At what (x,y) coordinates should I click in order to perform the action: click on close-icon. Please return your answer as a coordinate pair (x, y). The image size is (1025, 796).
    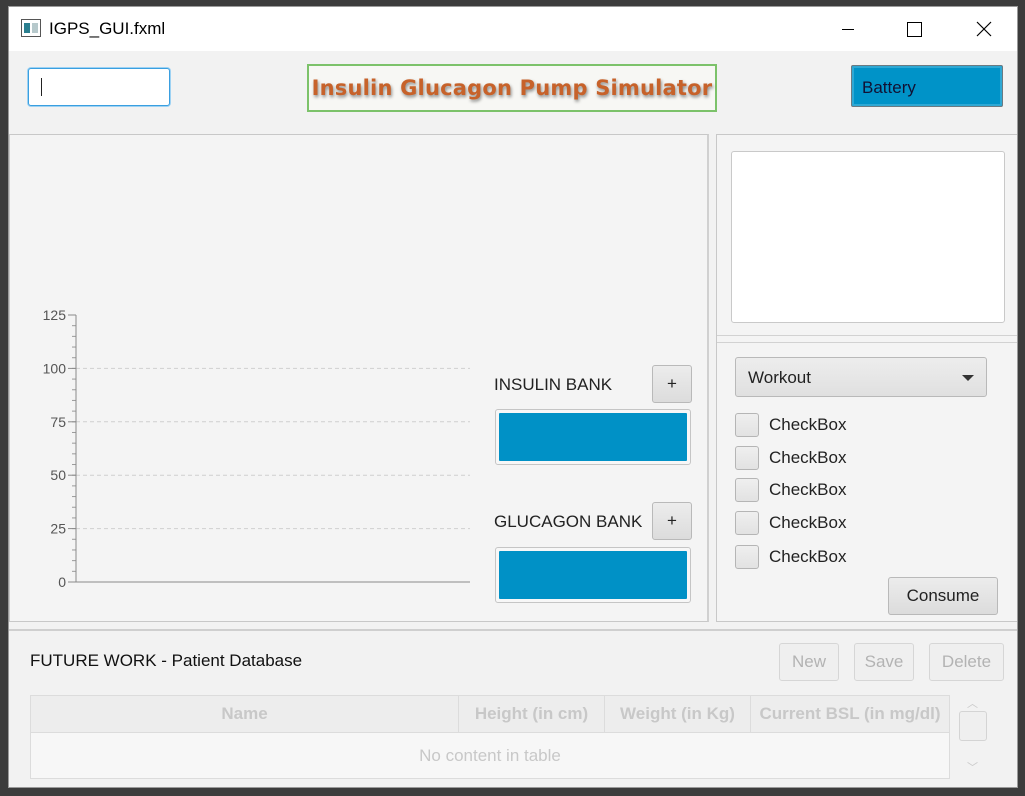
    Looking at the image, I should click on (984, 29).